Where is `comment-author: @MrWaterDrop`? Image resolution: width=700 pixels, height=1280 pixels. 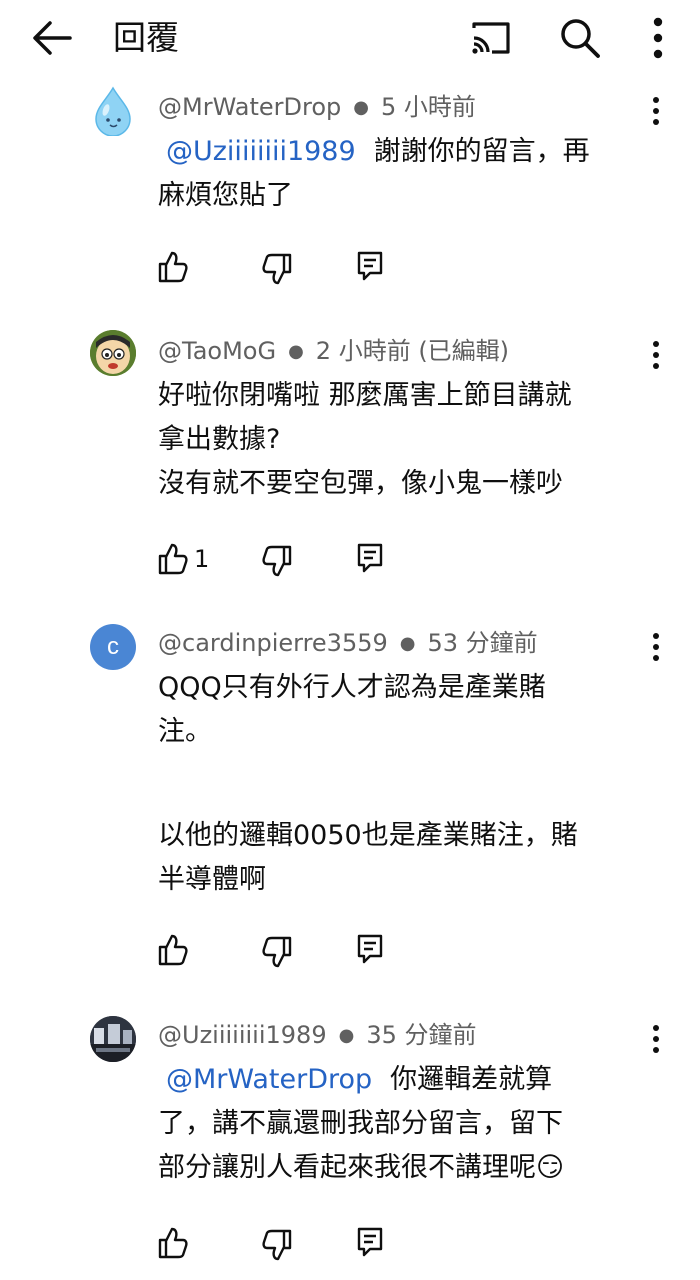 comment-author: @MrWaterDrop is located at coordinates (249, 107).